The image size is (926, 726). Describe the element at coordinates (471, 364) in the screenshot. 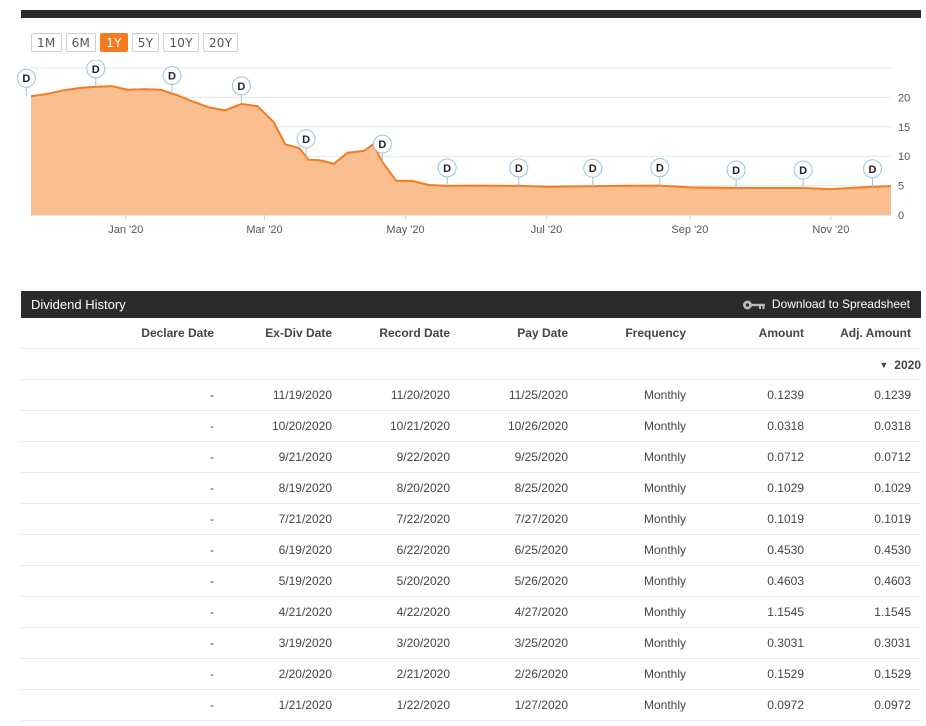

I see `year-group-row: ▼ 2020` at that location.